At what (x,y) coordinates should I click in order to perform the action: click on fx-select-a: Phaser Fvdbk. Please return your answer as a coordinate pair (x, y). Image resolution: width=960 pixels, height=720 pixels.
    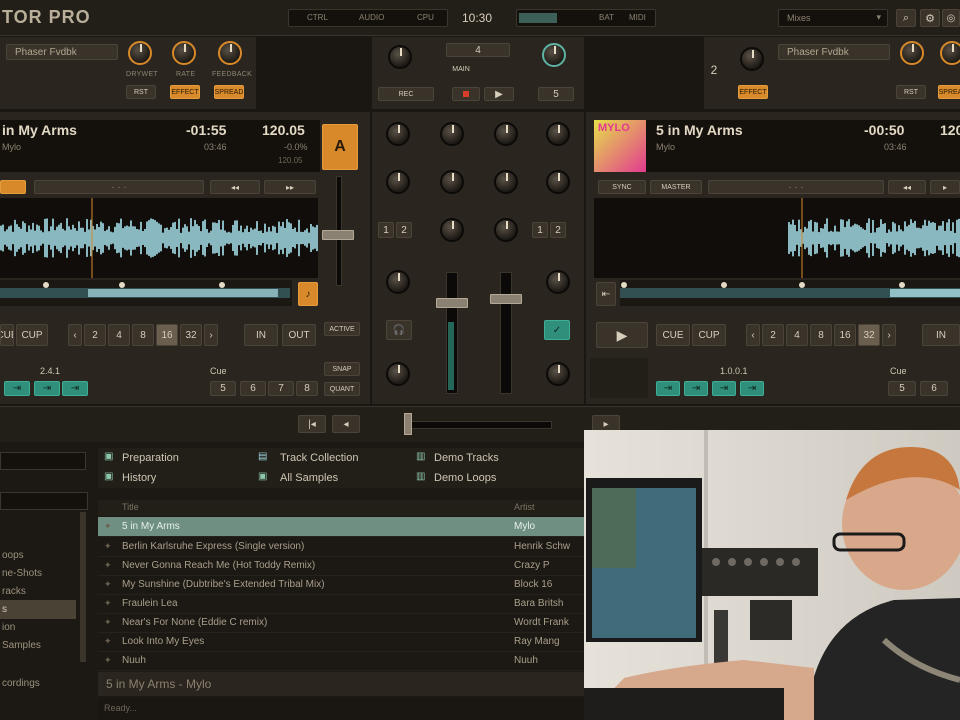
    Looking at the image, I should click on (62, 52).